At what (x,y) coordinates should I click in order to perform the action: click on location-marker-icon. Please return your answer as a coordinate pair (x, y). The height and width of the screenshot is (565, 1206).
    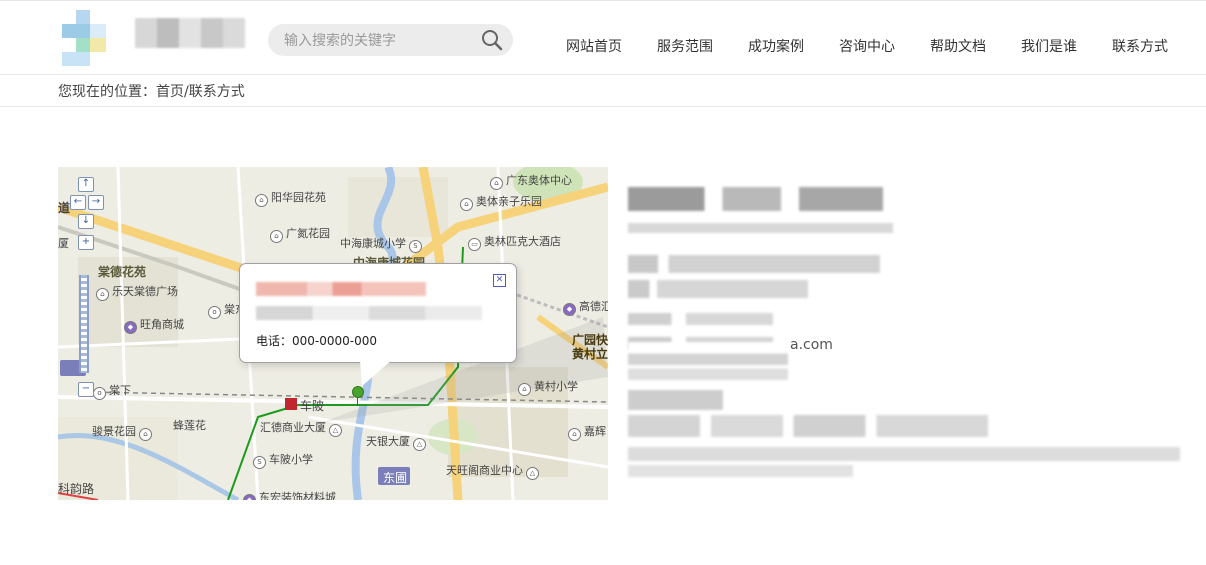
    Looking at the image, I should click on (358, 392).